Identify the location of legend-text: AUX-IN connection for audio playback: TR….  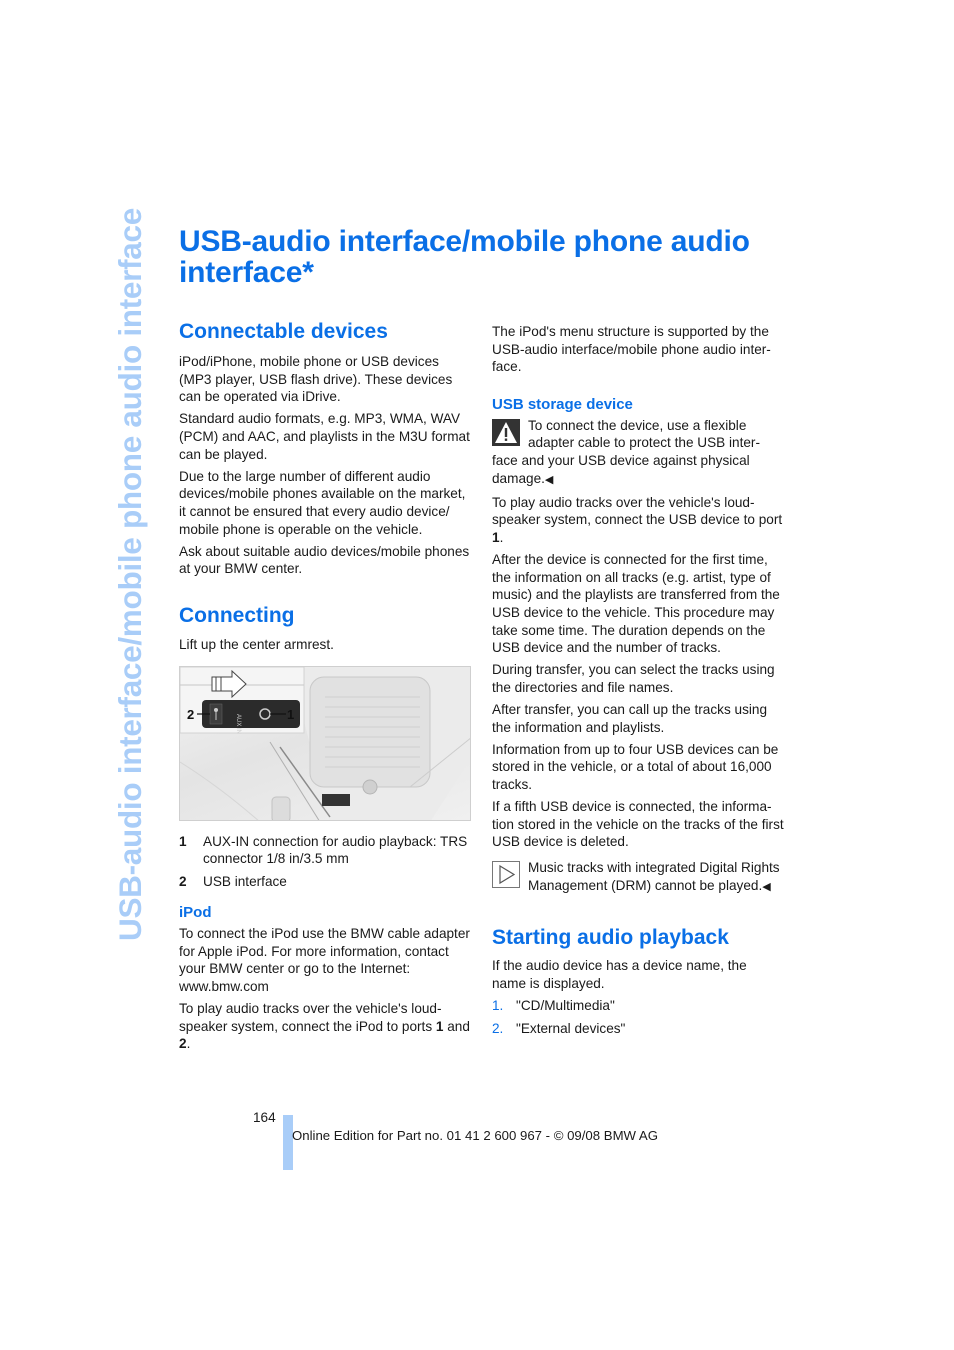
(335, 850).